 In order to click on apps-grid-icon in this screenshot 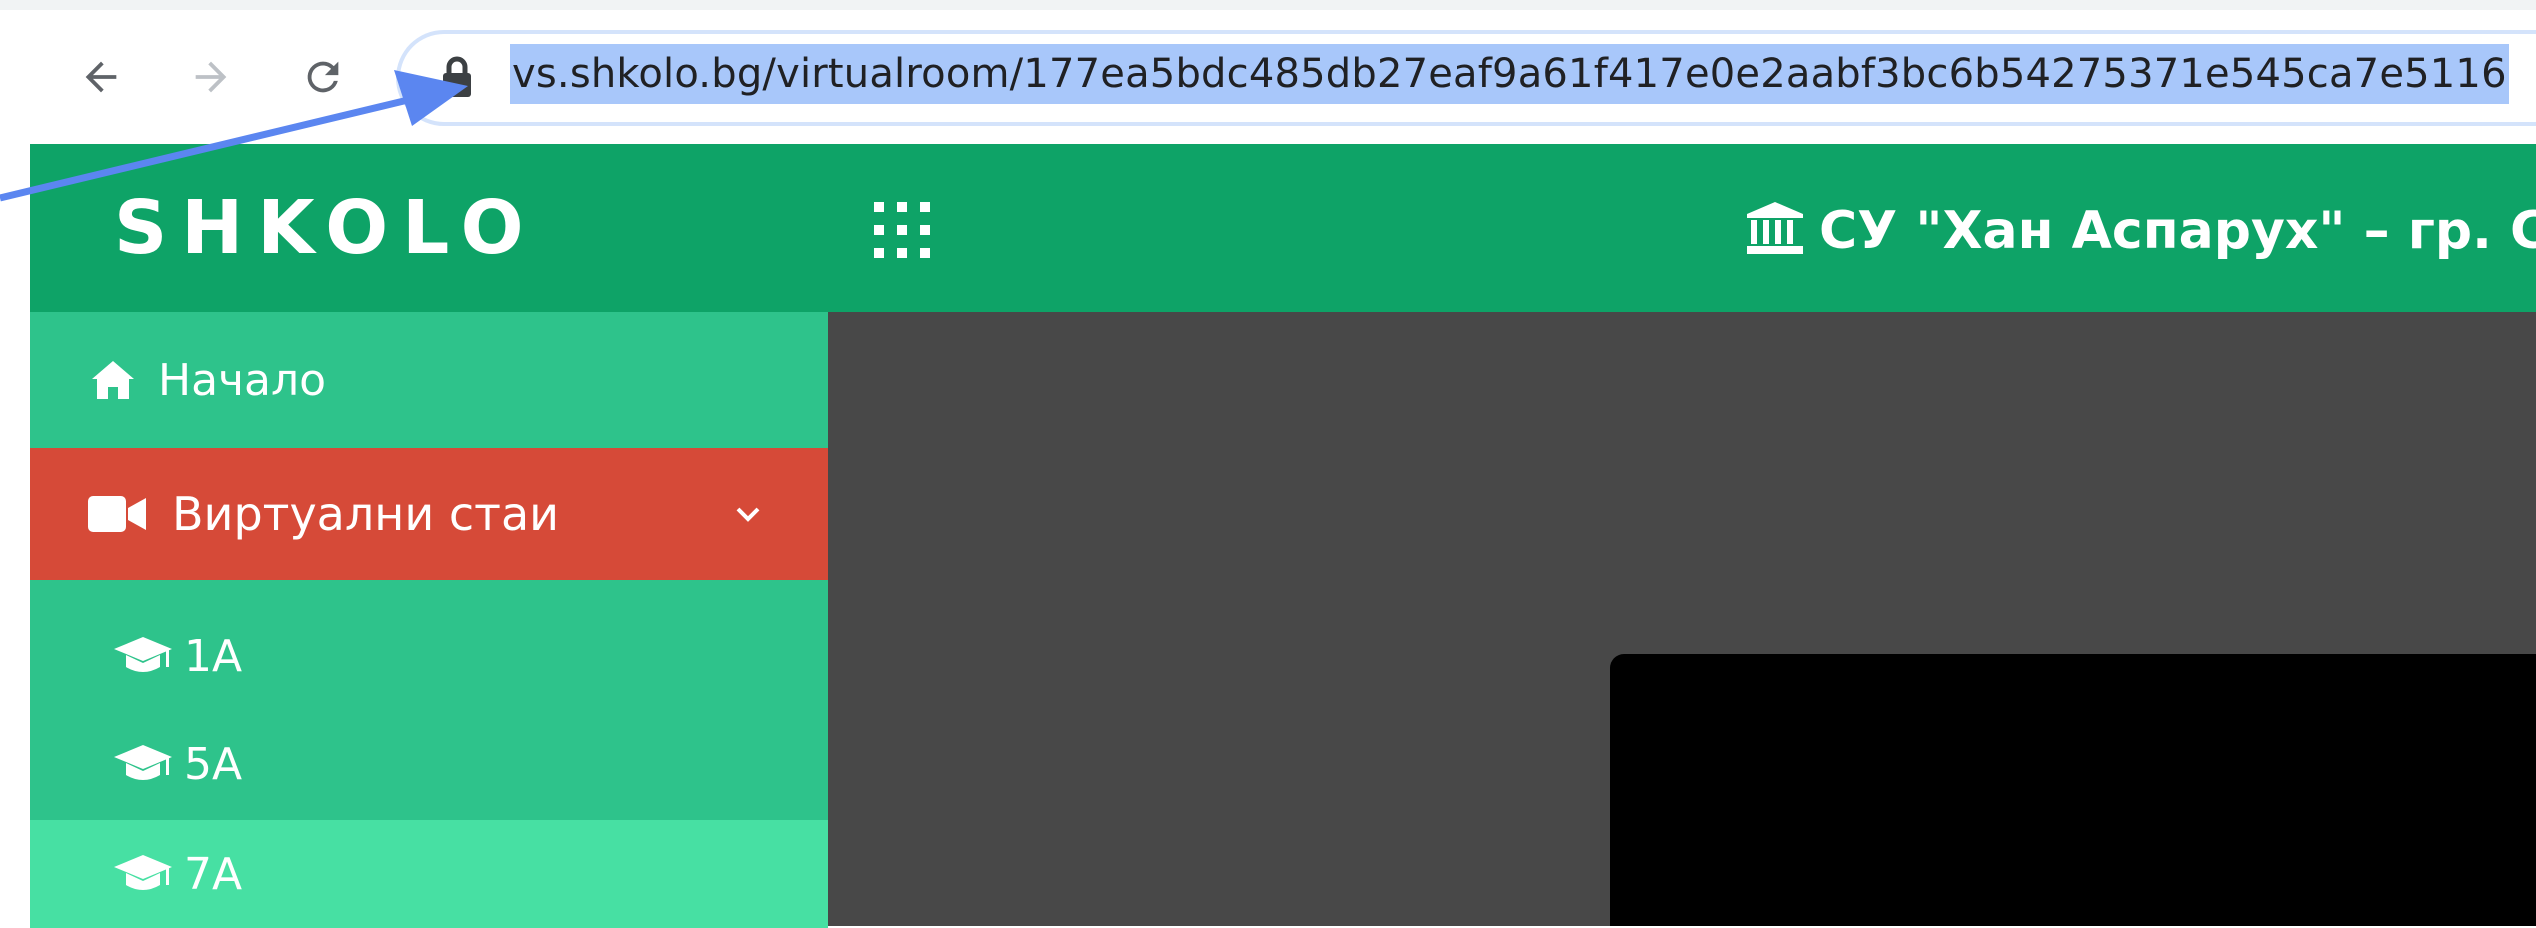, I will do `click(902, 230)`.